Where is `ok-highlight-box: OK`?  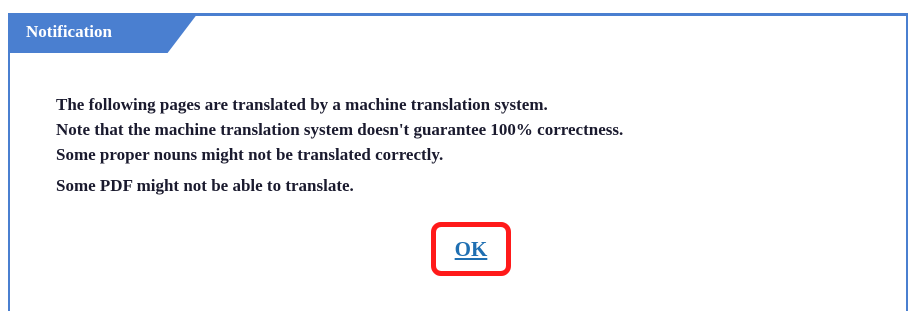 ok-highlight-box: OK is located at coordinates (471, 249).